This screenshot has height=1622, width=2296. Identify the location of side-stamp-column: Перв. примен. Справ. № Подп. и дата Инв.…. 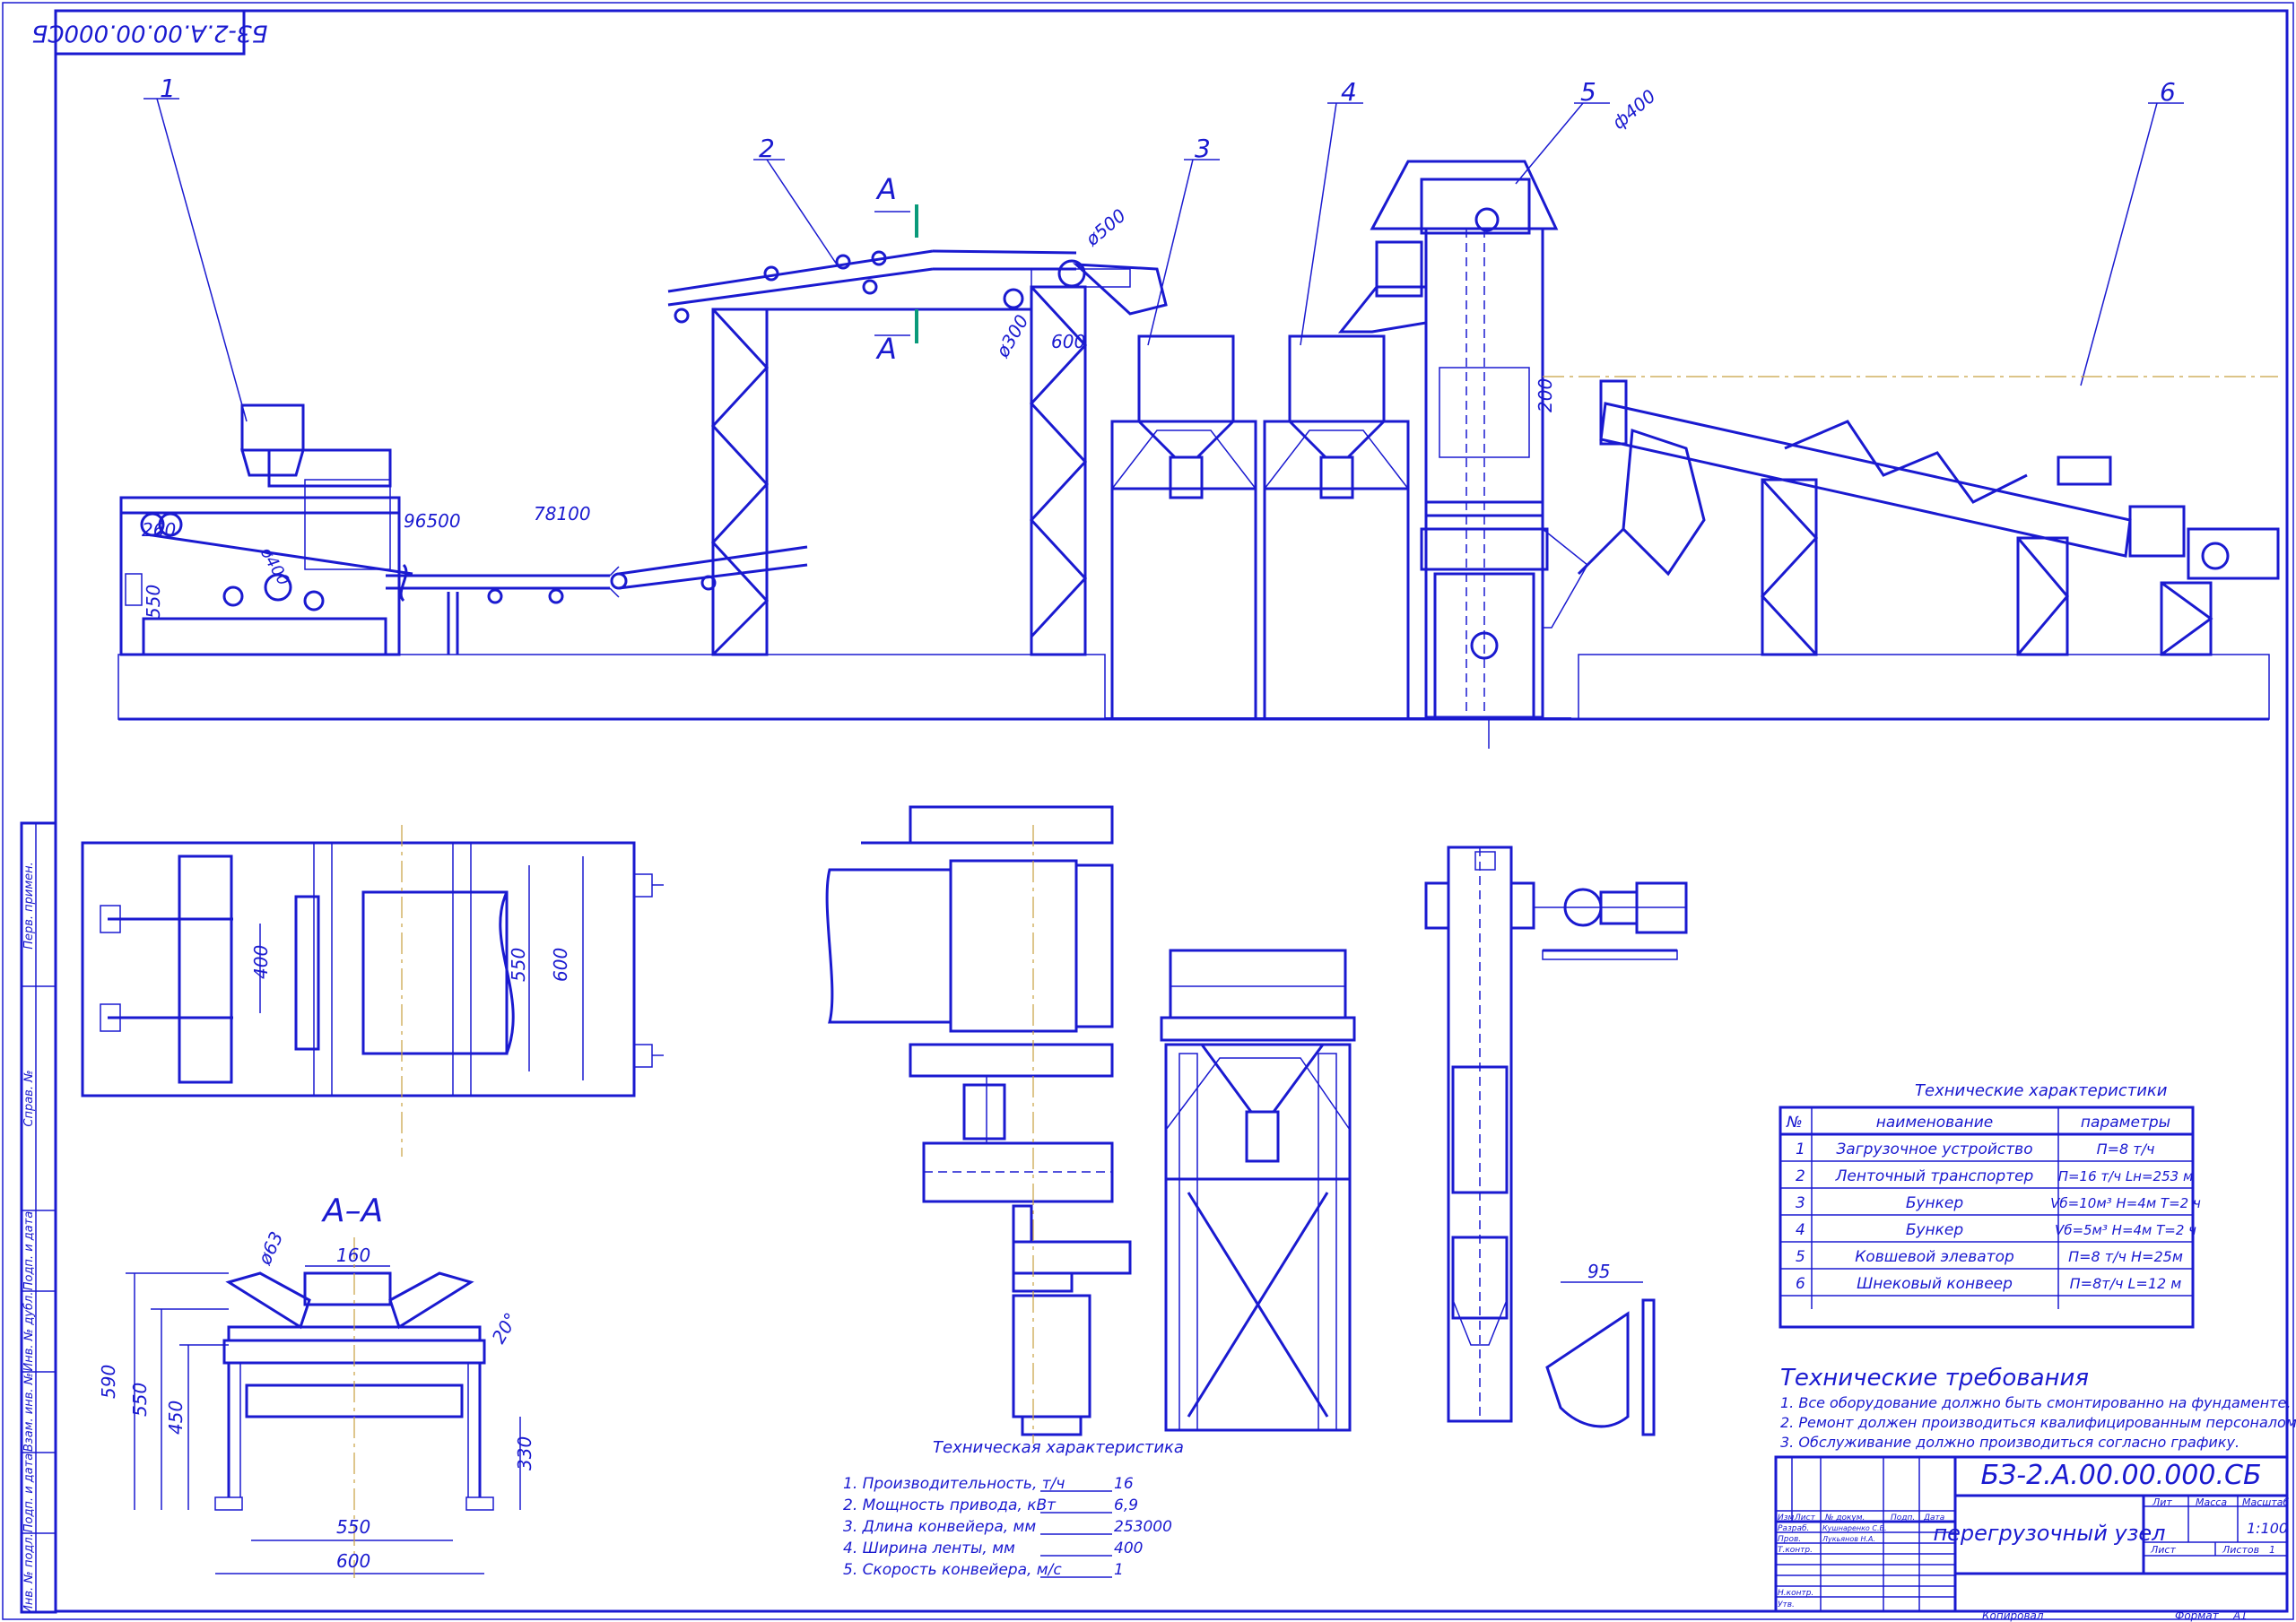
(38, 1217).